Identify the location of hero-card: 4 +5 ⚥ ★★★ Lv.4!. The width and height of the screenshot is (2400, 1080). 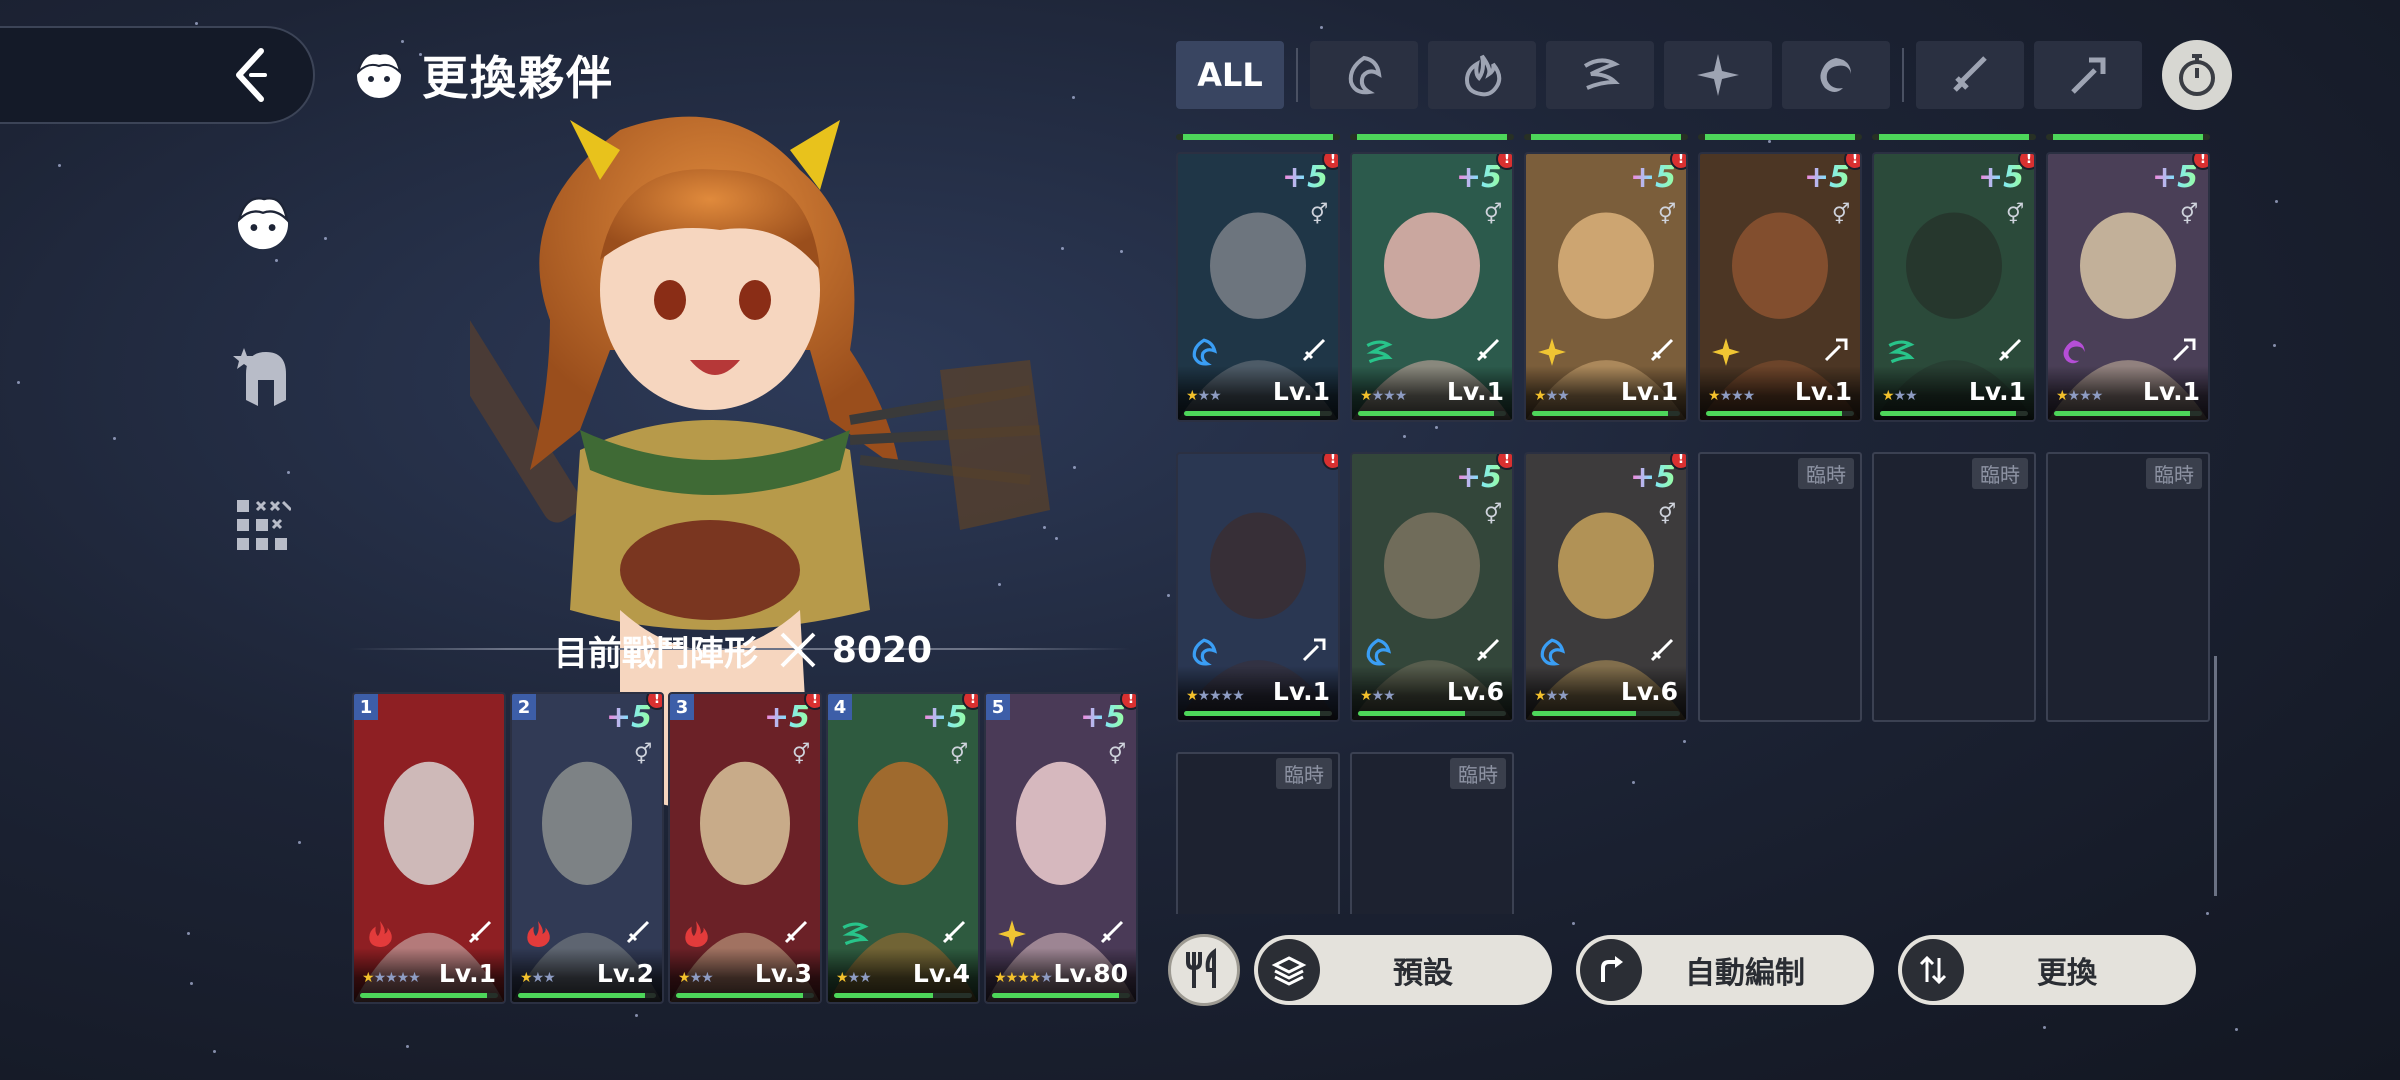
(903, 848).